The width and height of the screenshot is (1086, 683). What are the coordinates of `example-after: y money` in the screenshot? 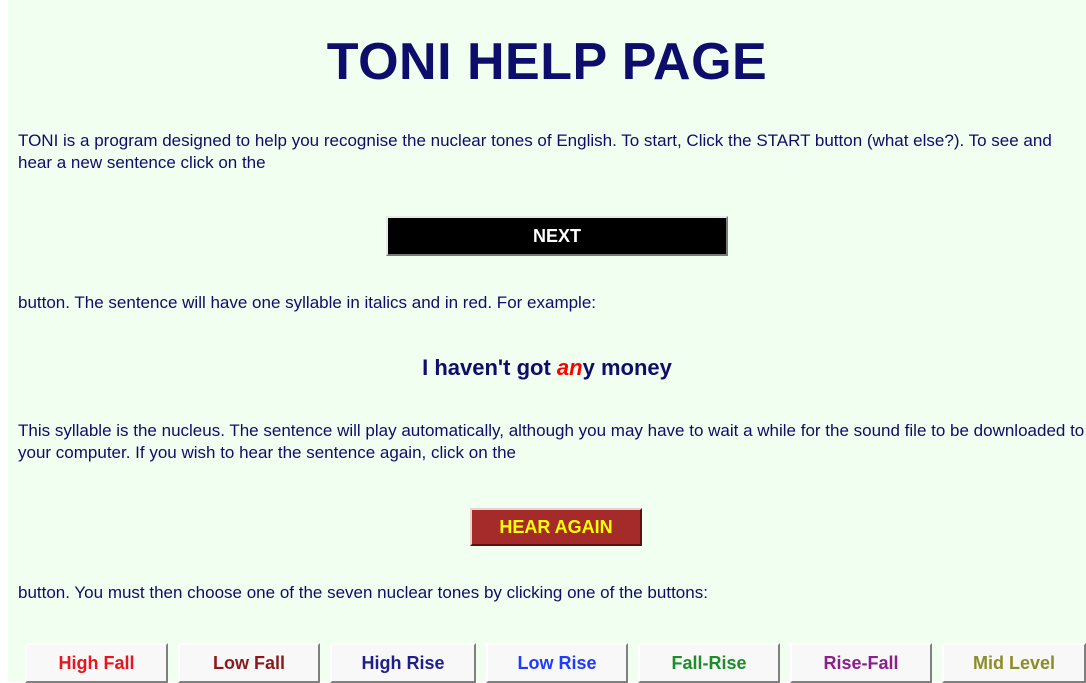 It's located at (627, 367).